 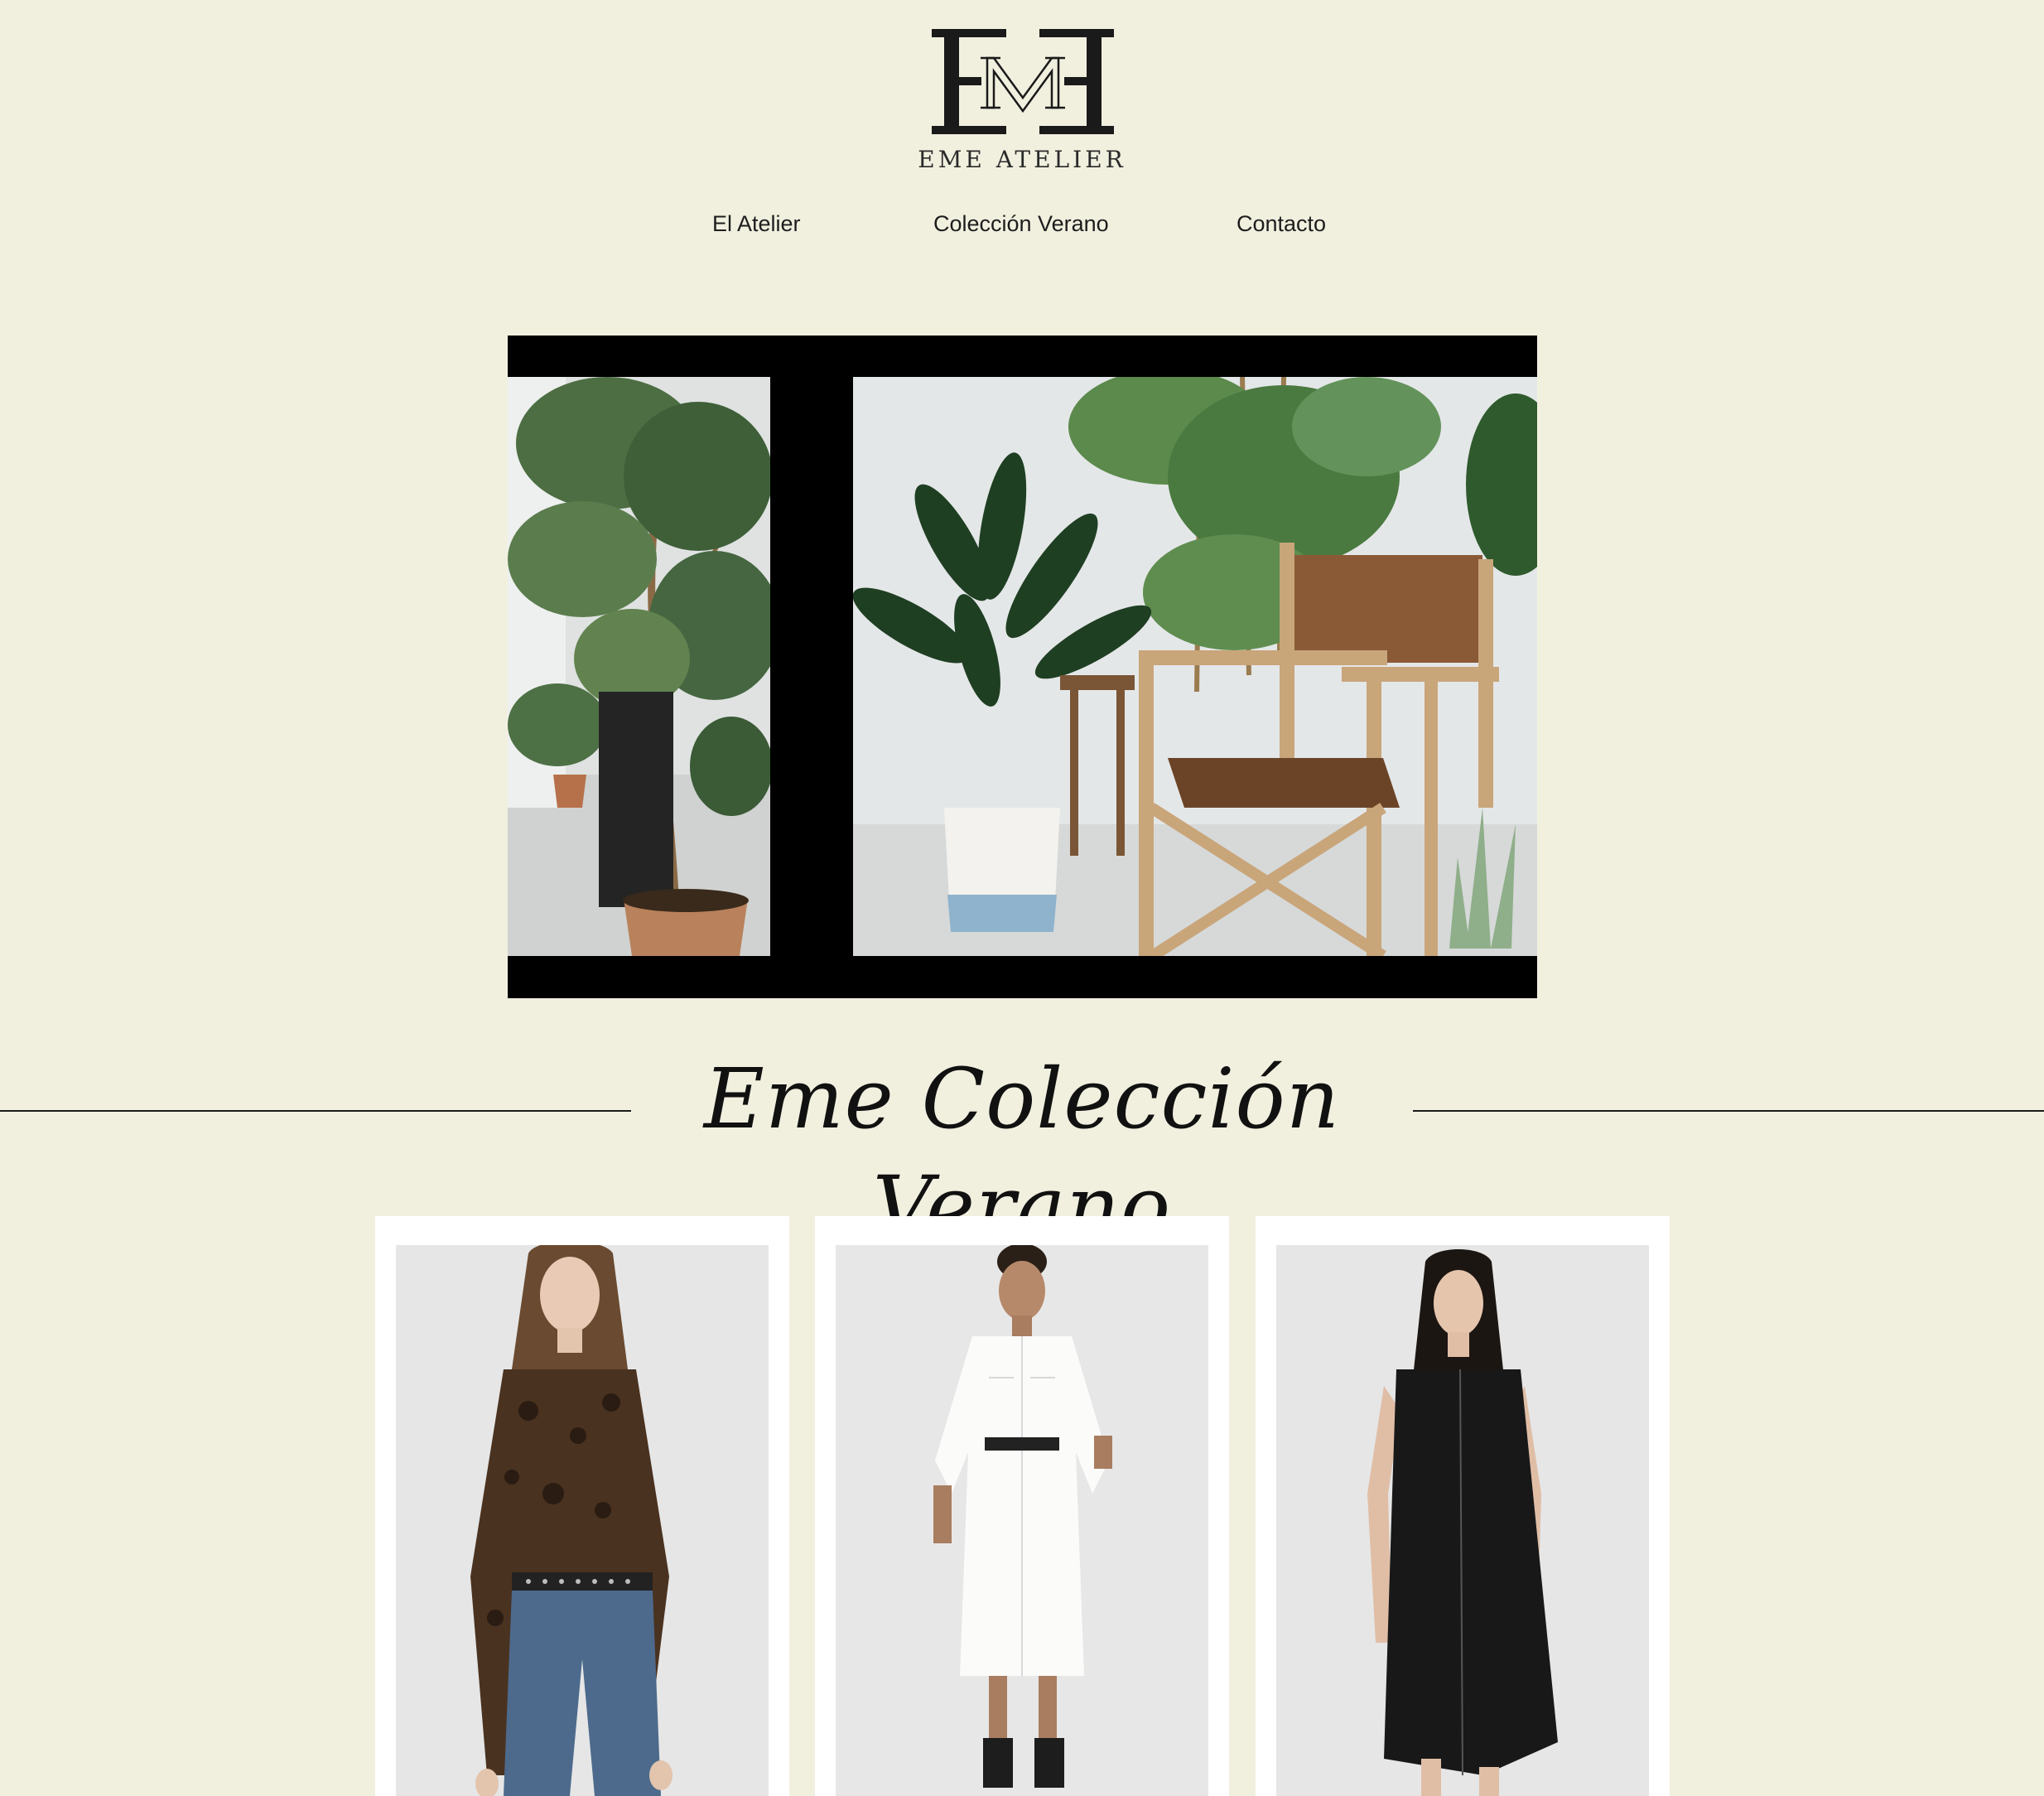 What do you see at coordinates (1282, 224) in the screenshot?
I see `nav-item-contacto: Contacto` at bounding box center [1282, 224].